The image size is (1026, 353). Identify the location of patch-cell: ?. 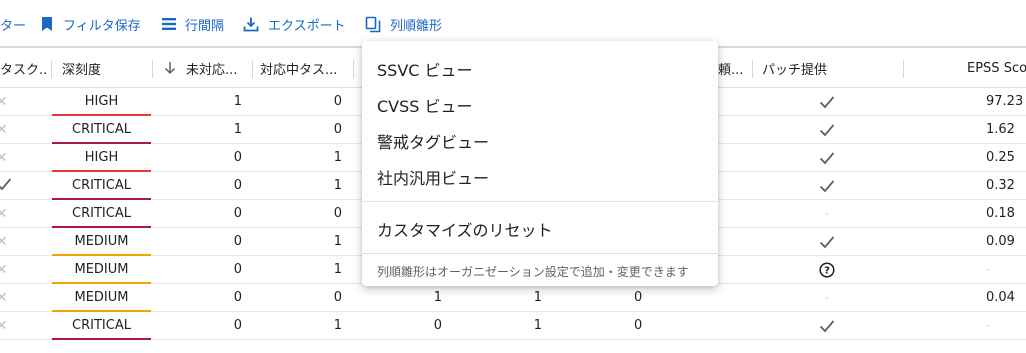
(827, 269).